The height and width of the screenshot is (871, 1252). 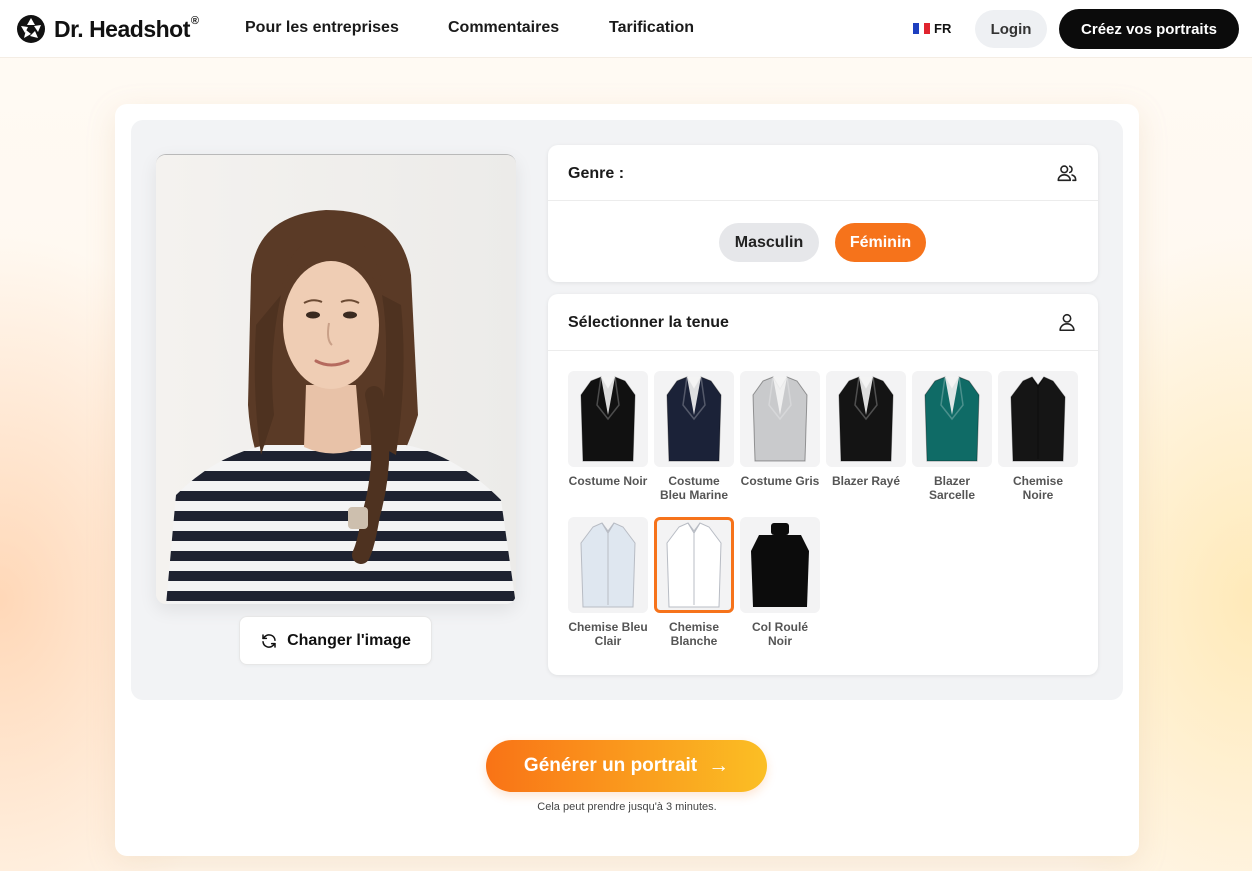 I want to click on aperture-logo-icon, so click(x=31, y=29).